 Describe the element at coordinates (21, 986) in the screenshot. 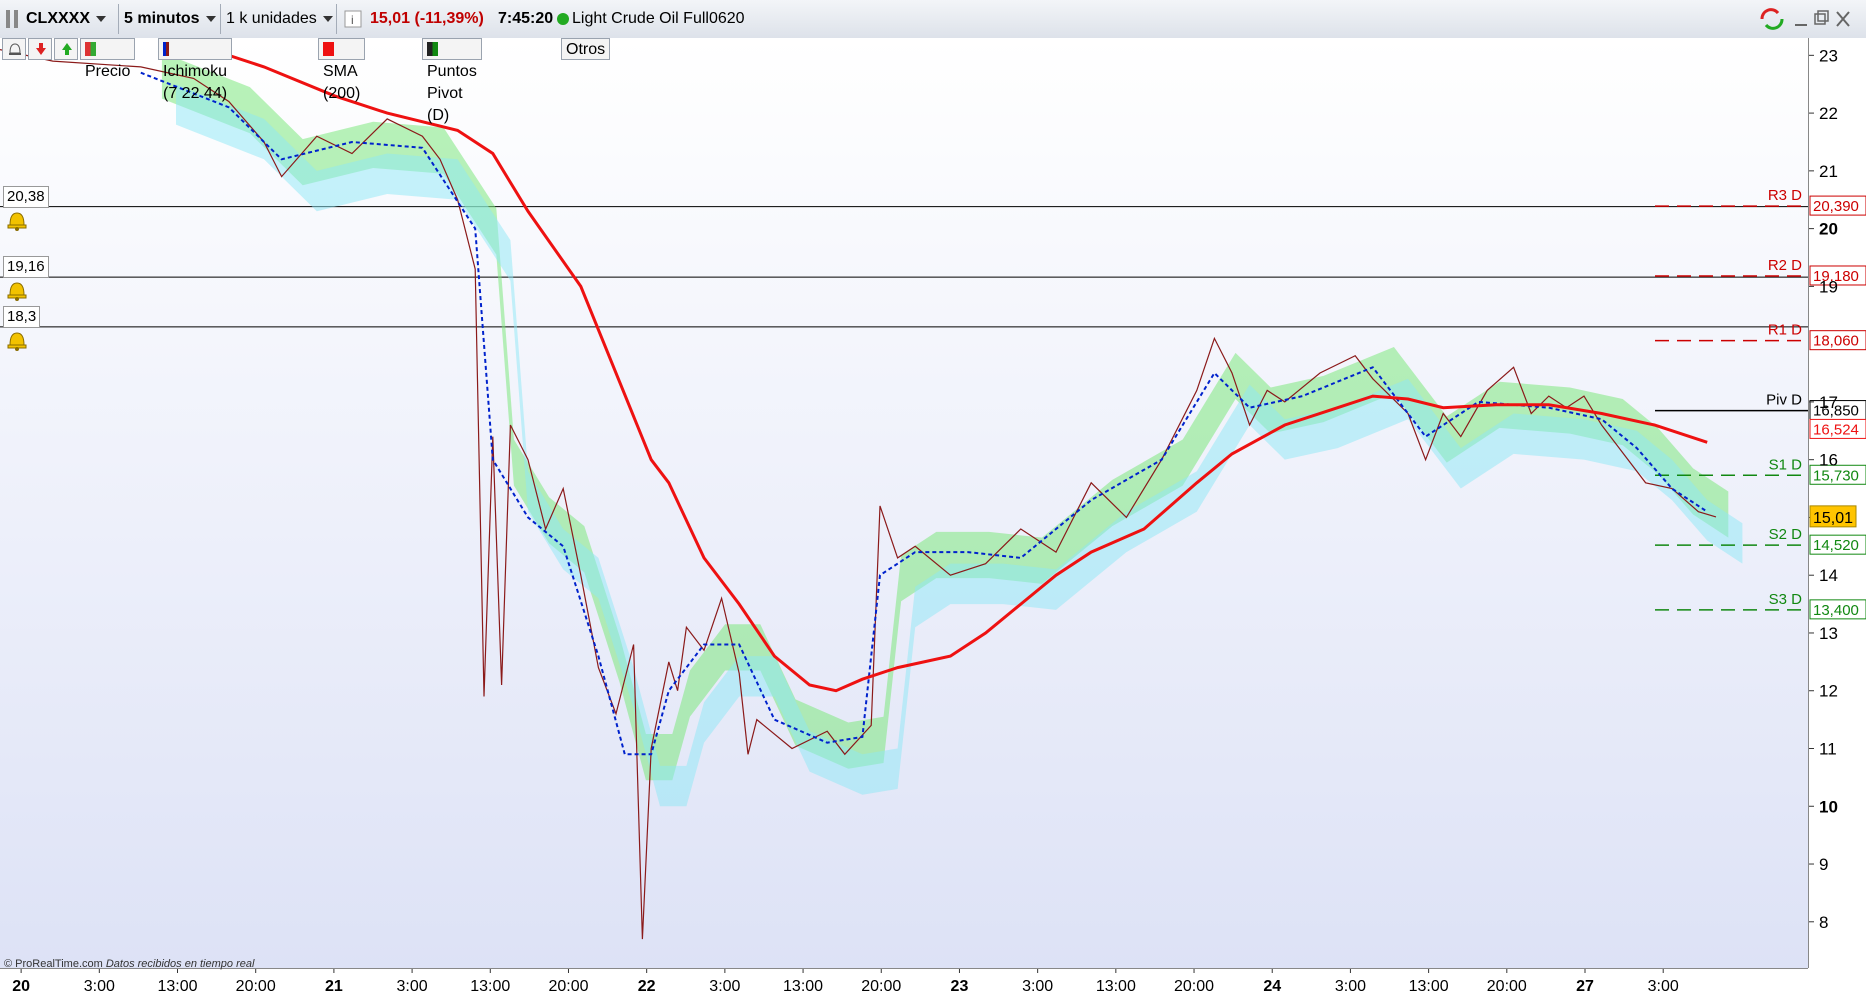

I see `x-tick-label: 20` at that location.